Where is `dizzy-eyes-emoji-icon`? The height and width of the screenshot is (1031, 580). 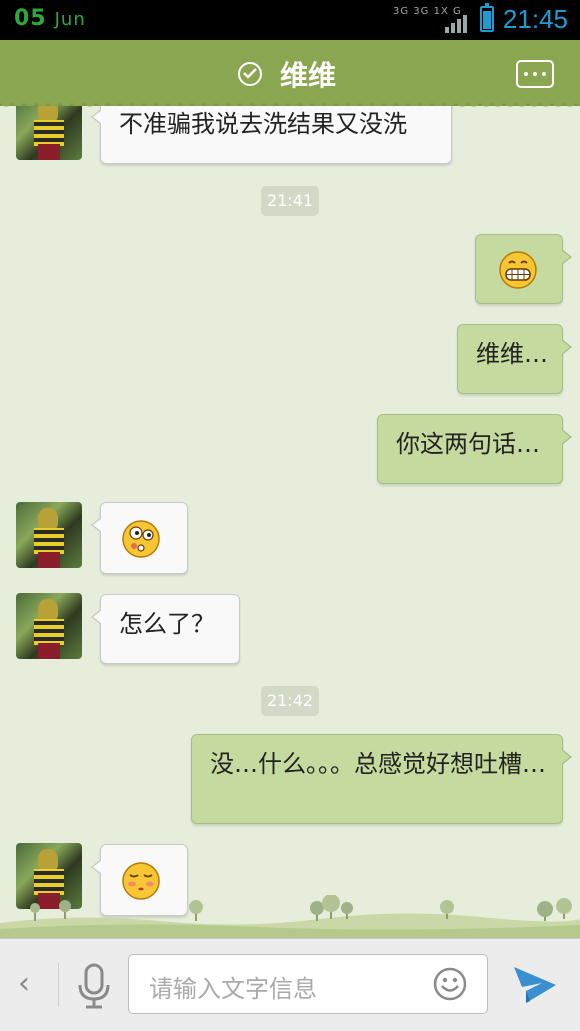
dizzy-eyes-emoji-icon is located at coordinates (141, 539).